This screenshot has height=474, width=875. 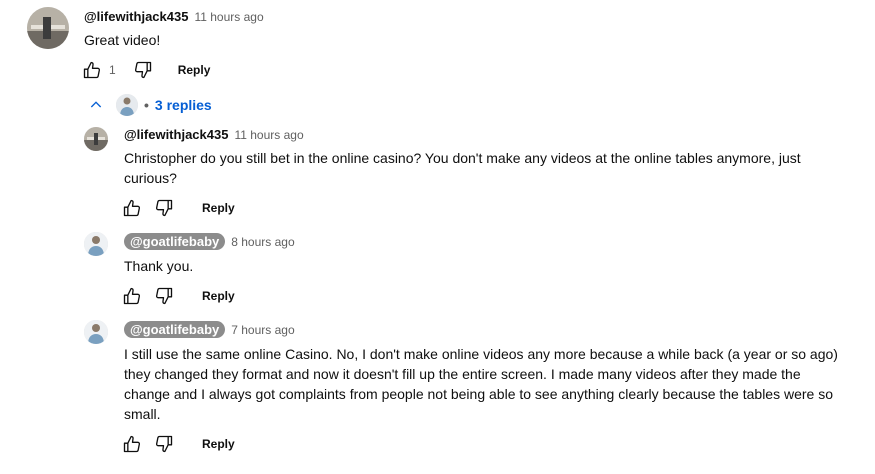 I want to click on replies-toggle: • 3 replies, so click(x=150, y=105).